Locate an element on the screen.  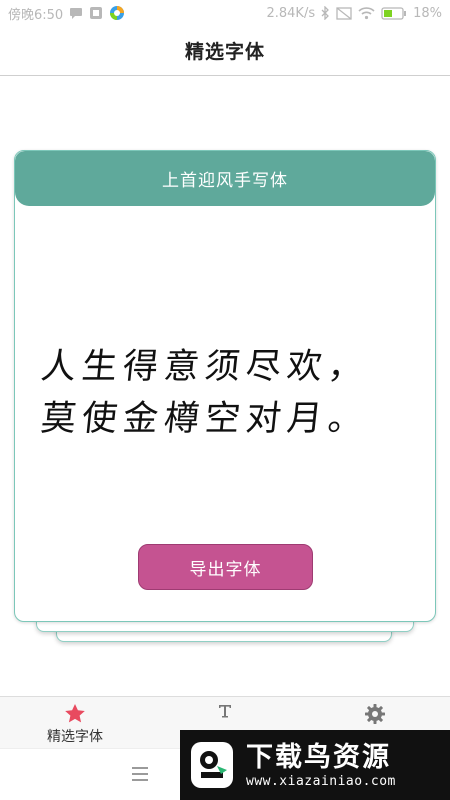
page-title: 精选字体 is located at coordinates (224, 52).